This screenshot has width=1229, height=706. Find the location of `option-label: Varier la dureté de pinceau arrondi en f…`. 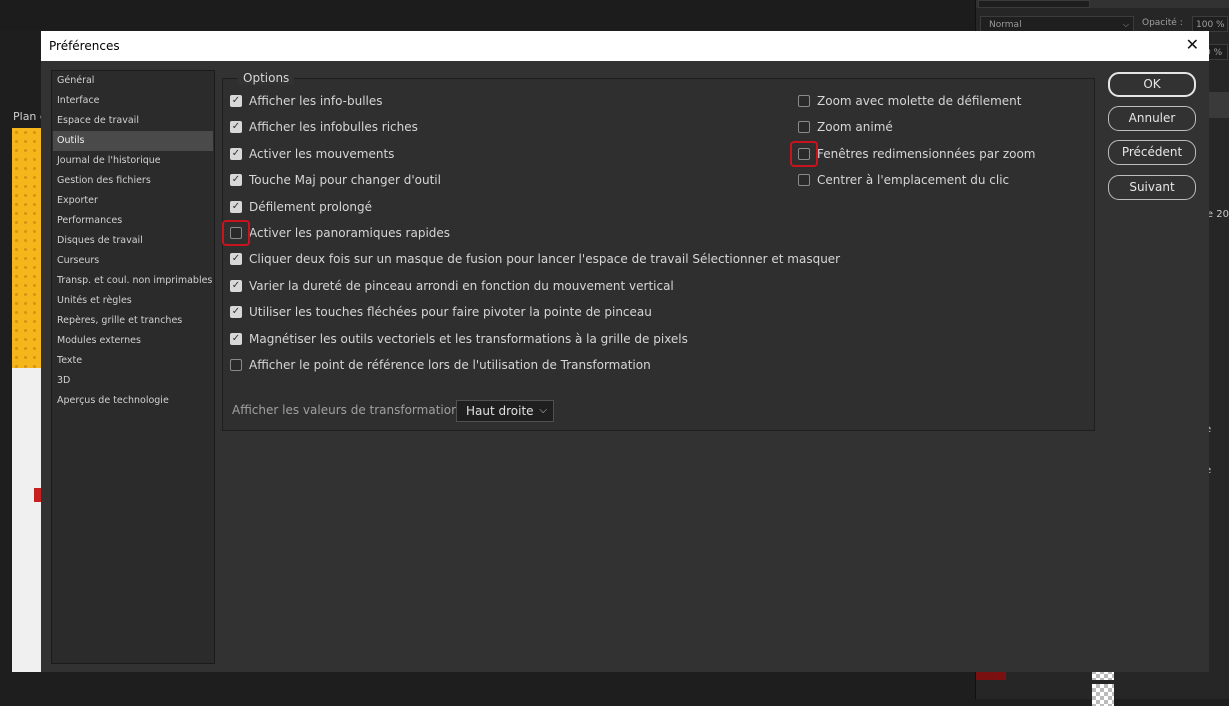

option-label: Varier la dureté de pinceau arrondi en f… is located at coordinates (461, 285).